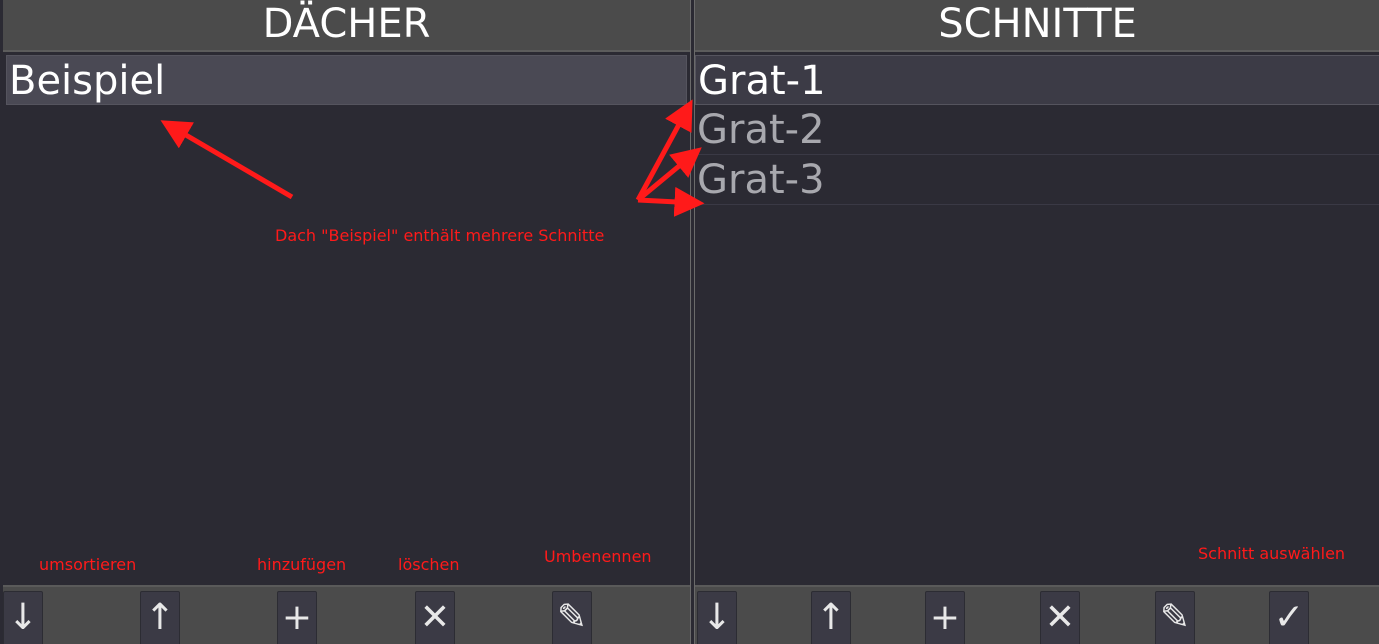 The height and width of the screenshot is (644, 1379). I want to click on roofs-panel-title: DÄCHER, so click(346, 26).